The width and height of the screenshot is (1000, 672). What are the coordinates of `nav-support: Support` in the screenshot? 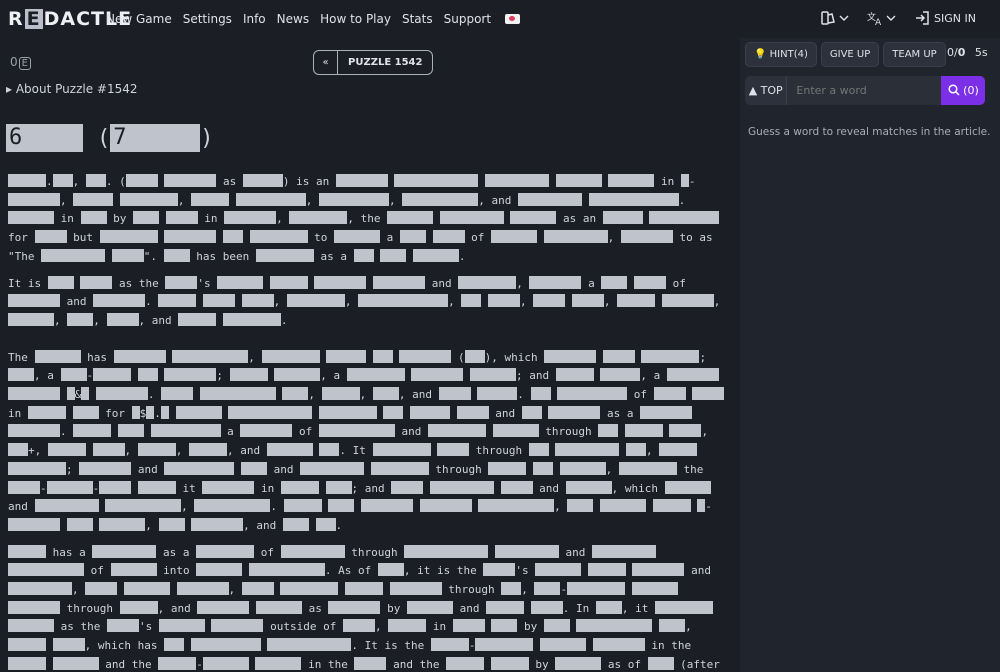 It's located at (487, 19).